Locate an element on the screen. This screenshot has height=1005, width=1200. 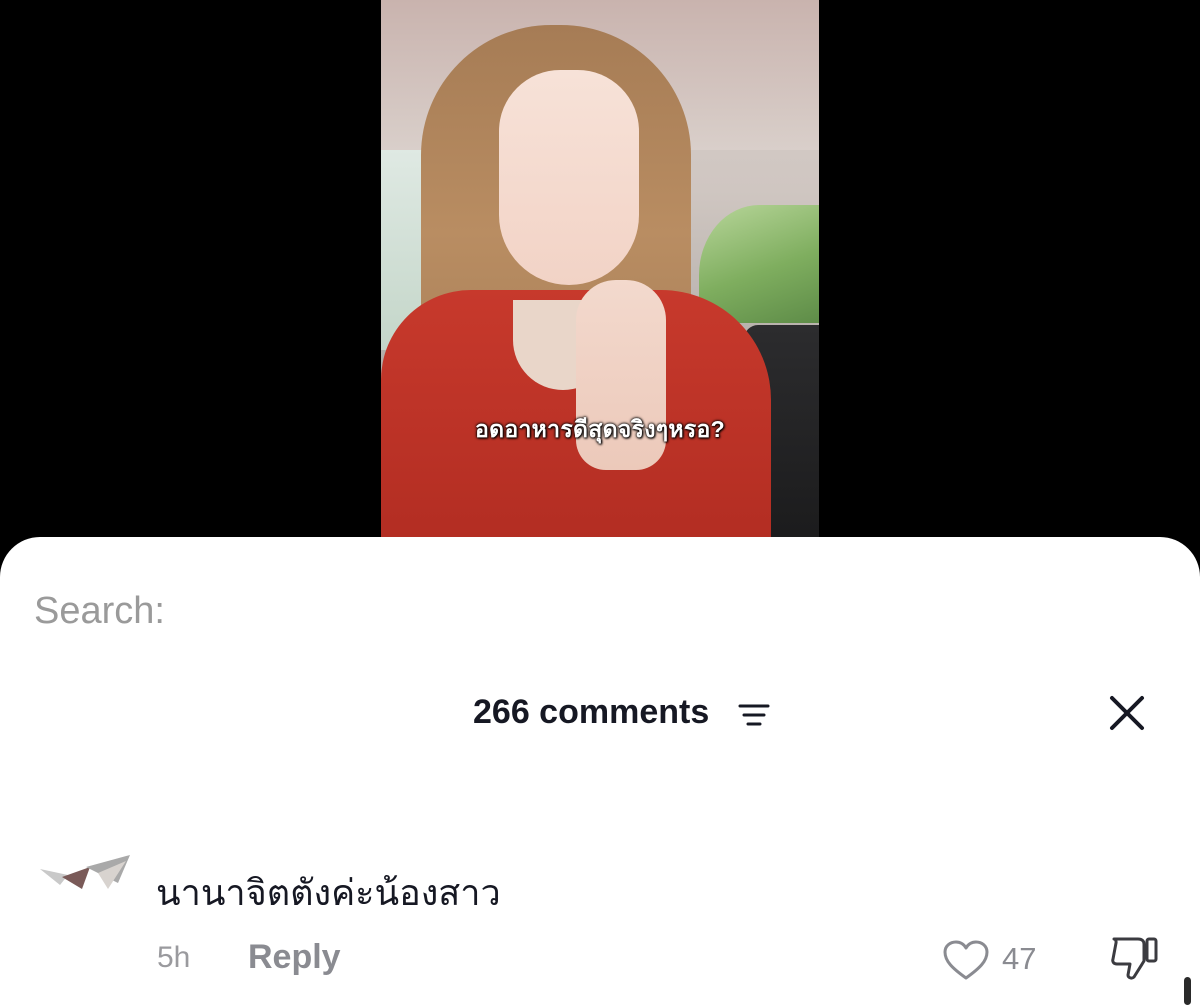
search-suggestion-label: Search: is located at coordinates (99, 607).